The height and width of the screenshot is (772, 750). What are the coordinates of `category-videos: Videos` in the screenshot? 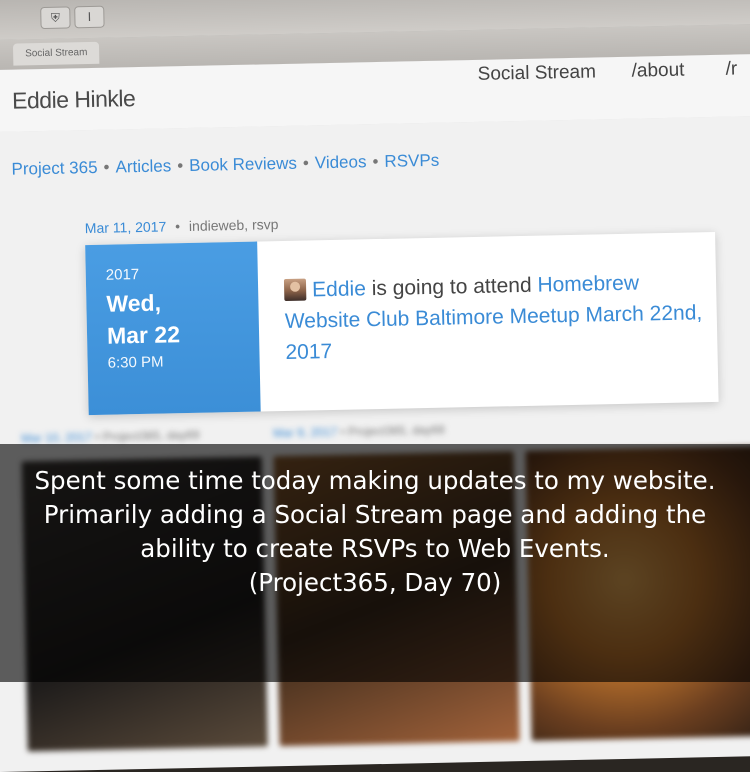 It's located at (341, 162).